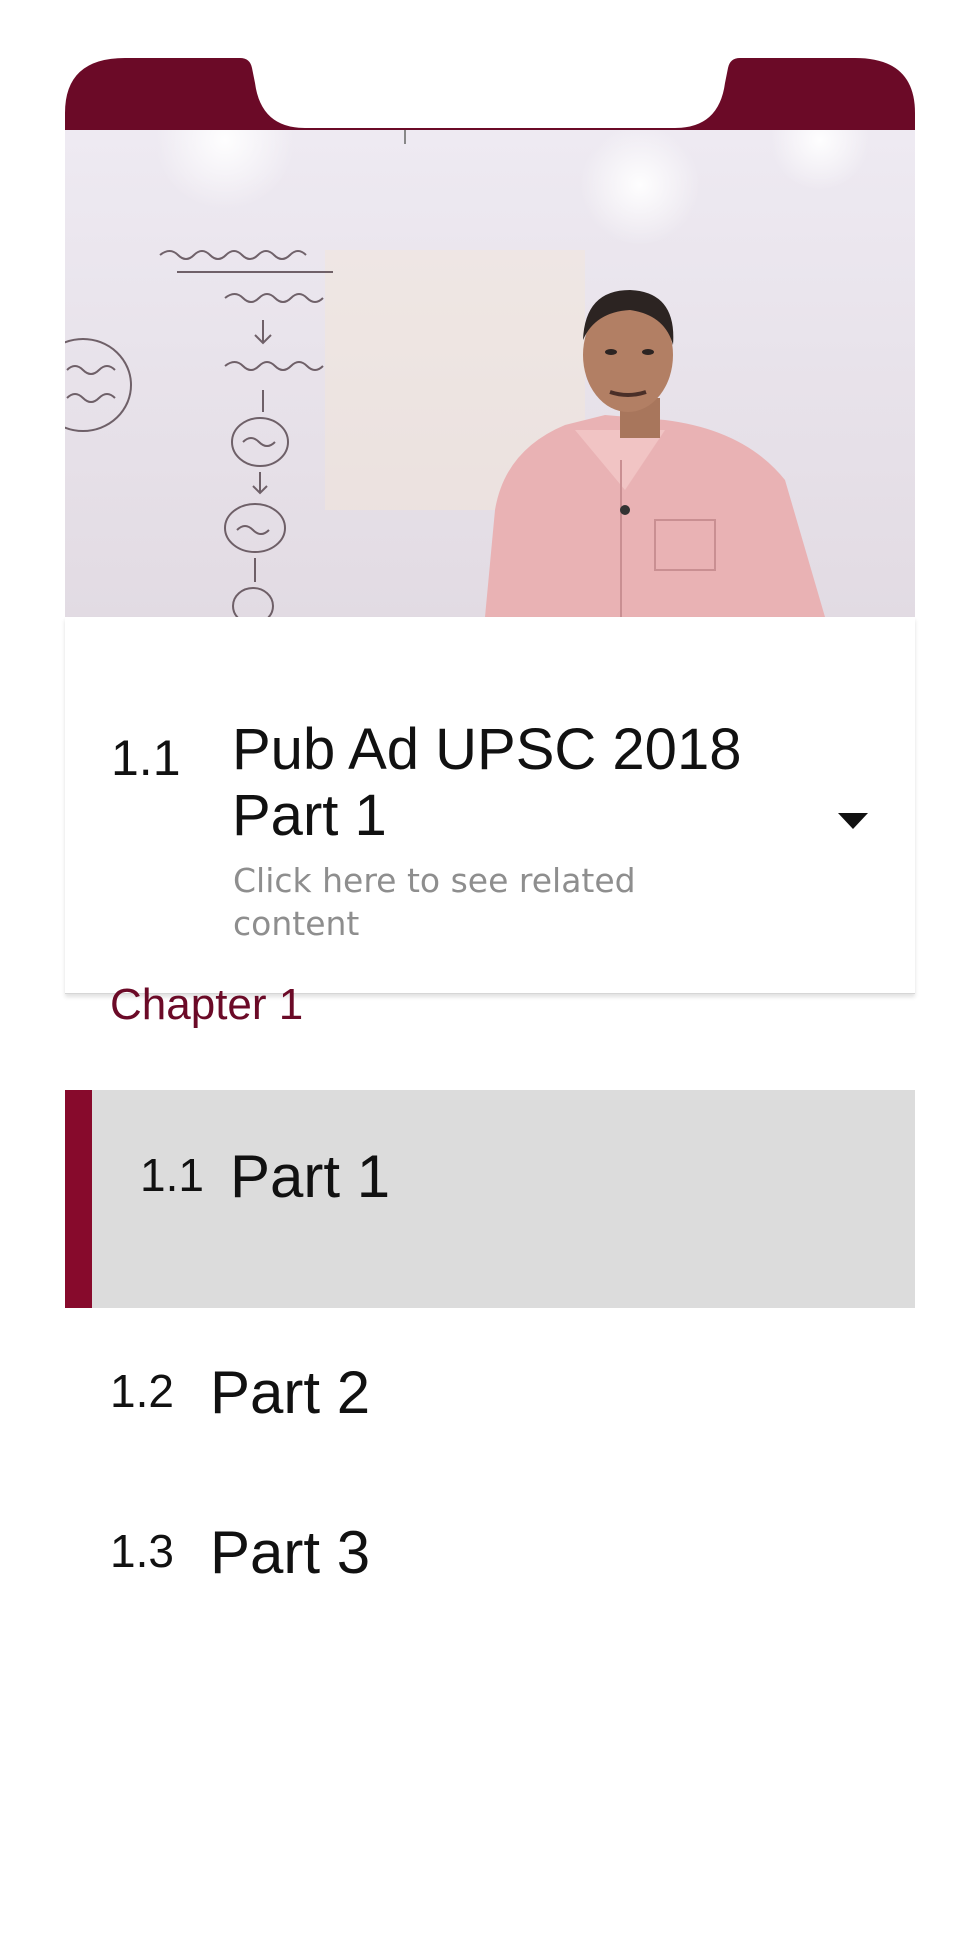 The height and width of the screenshot is (1960, 978). I want to click on lesson-label: Part 3, so click(290, 1552).